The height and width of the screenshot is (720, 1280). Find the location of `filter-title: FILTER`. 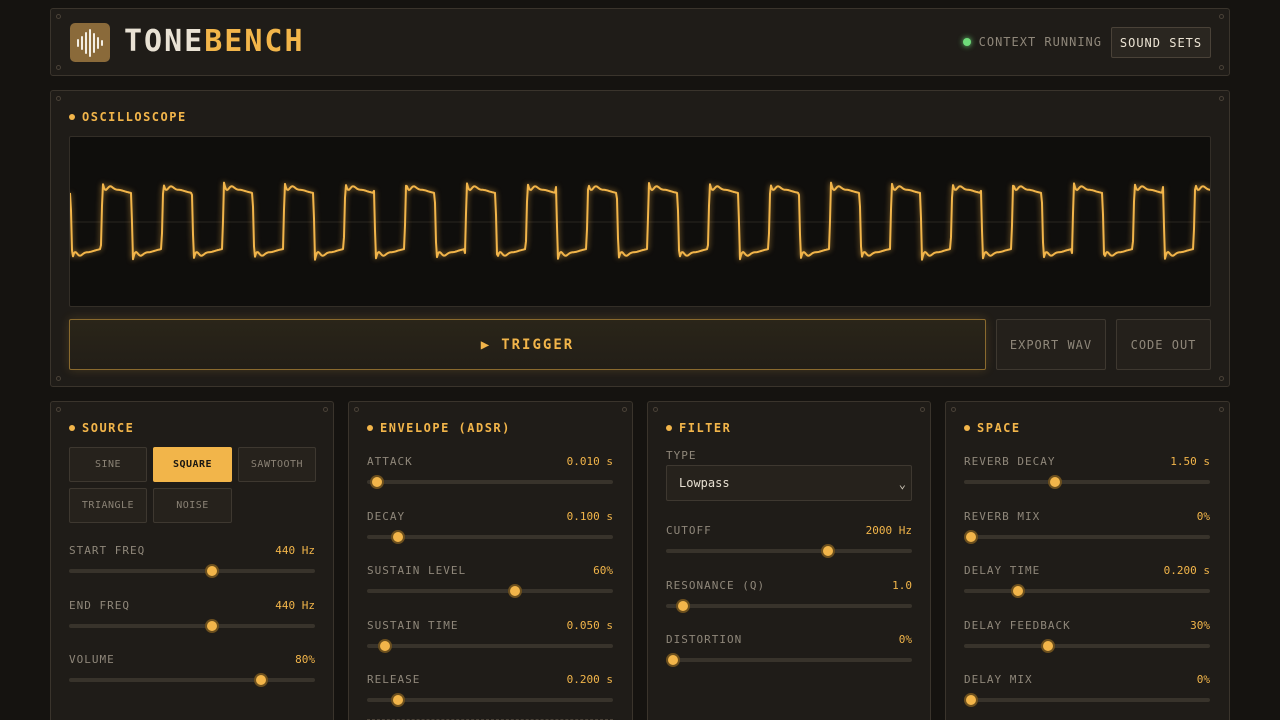

filter-title: FILTER is located at coordinates (698, 428).